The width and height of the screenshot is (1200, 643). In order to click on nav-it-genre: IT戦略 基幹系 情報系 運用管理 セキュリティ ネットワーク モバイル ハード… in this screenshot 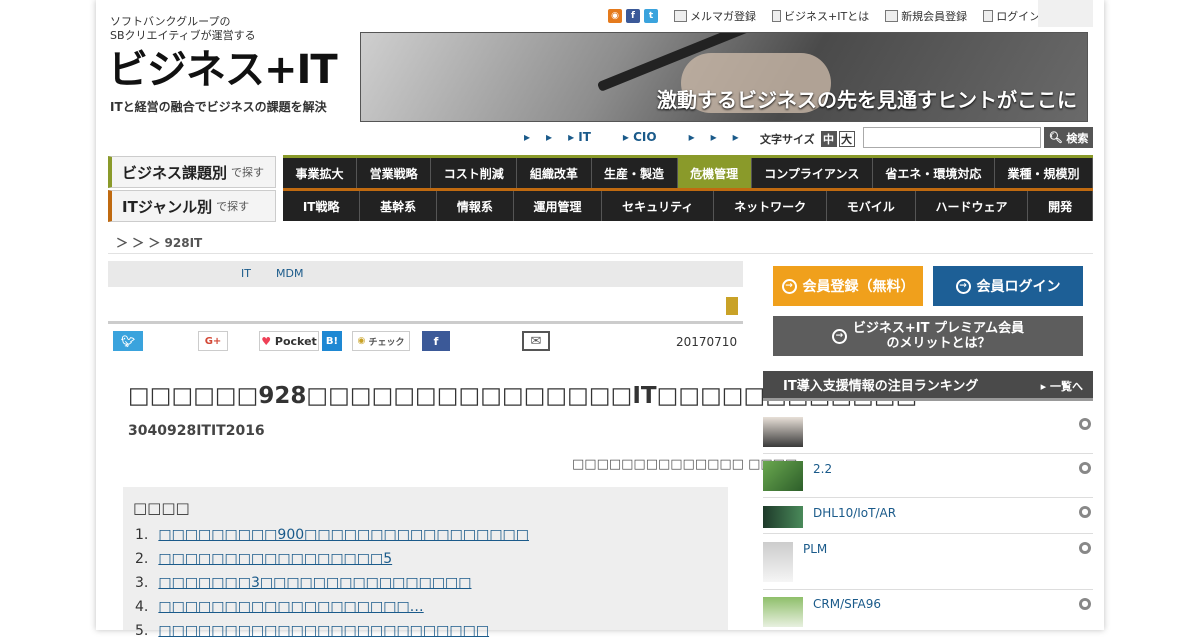, I will do `click(688, 204)`.